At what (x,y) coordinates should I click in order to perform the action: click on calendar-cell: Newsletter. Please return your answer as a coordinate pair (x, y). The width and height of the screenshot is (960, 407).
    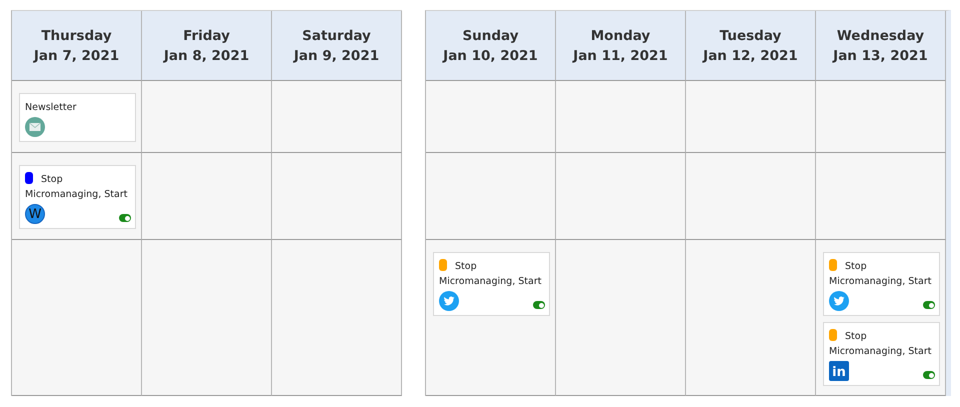
    Looking at the image, I should click on (77, 117).